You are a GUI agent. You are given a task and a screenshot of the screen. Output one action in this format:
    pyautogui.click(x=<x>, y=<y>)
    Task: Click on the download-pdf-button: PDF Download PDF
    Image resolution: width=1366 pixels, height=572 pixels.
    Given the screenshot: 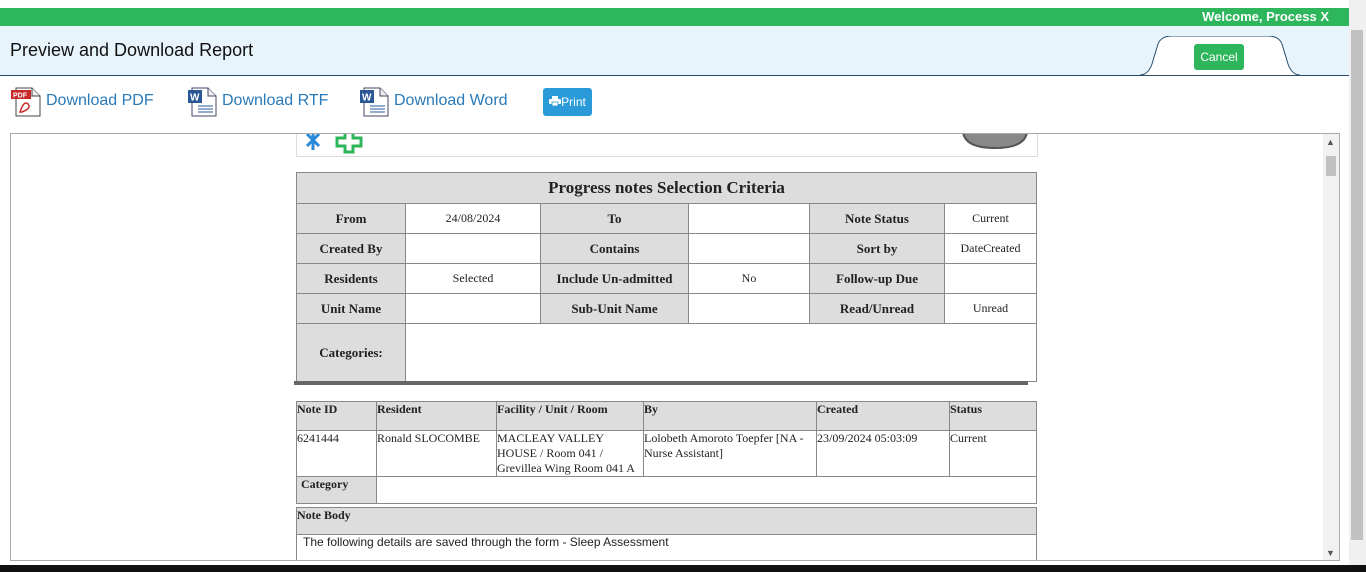 What is the action you would take?
    pyautogui.click(x=82, y=101)
    